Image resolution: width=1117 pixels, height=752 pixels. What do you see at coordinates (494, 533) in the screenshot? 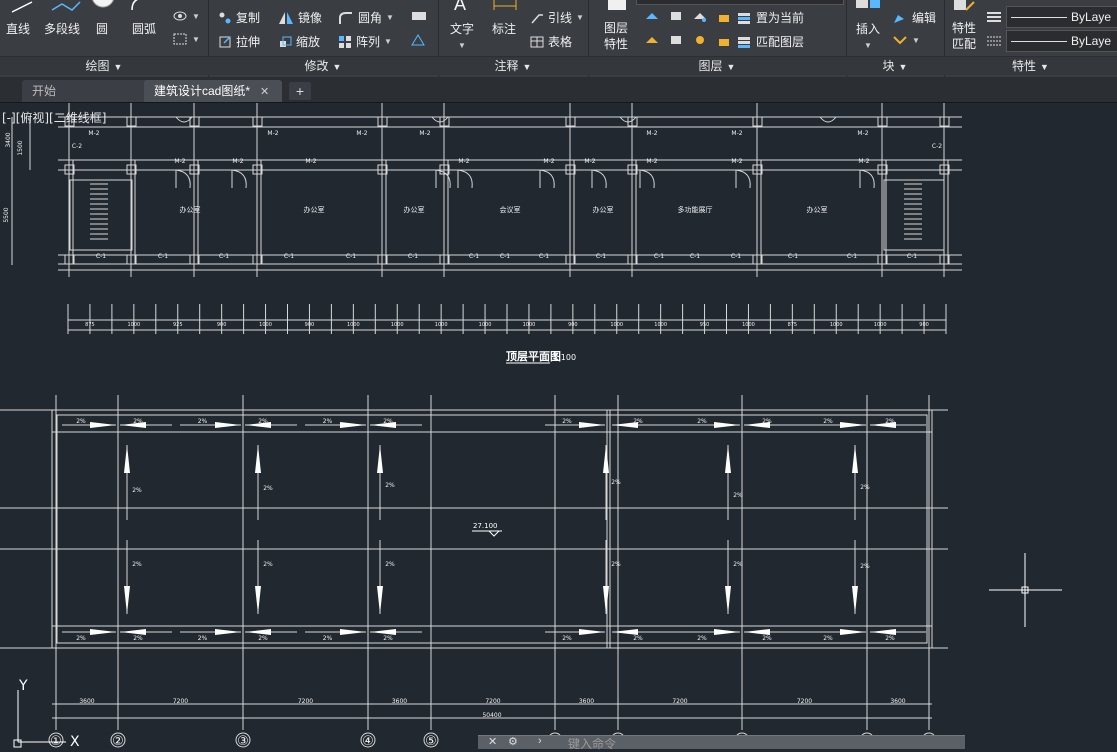
I see `elevation-triangle` at bounding box center [494, 533].